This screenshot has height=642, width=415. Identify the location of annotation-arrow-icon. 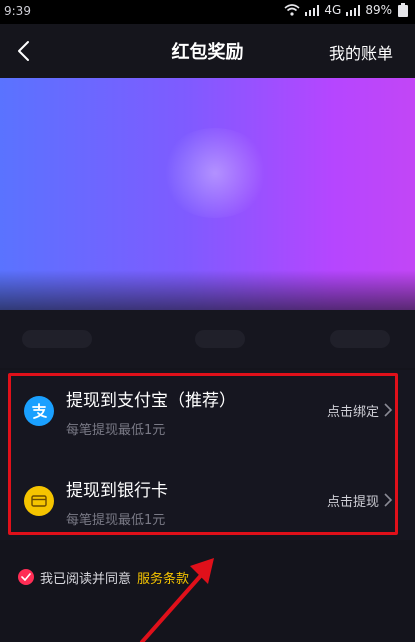
(177, 600).